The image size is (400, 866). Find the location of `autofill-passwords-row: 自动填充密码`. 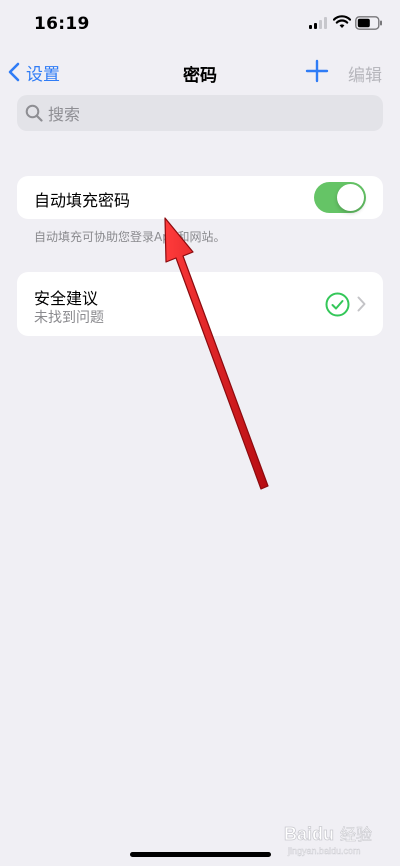

autofill-passwords-row: 自动填充密码 is located at coordinates (200, 197).